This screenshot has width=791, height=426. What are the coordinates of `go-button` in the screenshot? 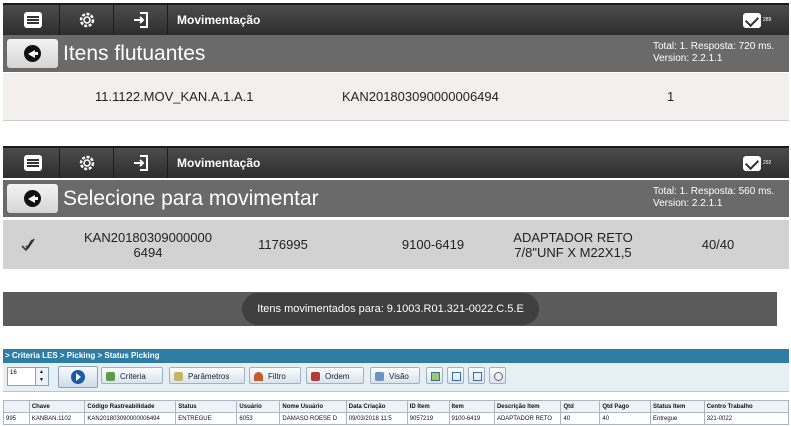 It's located at (78, 377).